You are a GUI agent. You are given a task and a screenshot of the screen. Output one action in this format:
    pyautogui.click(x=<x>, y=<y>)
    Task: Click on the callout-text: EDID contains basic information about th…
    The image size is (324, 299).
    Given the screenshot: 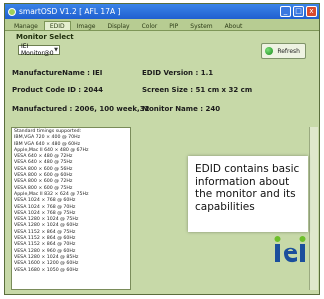 What is the action you would take?
    pyautogui.click(x=247, y=188)
    